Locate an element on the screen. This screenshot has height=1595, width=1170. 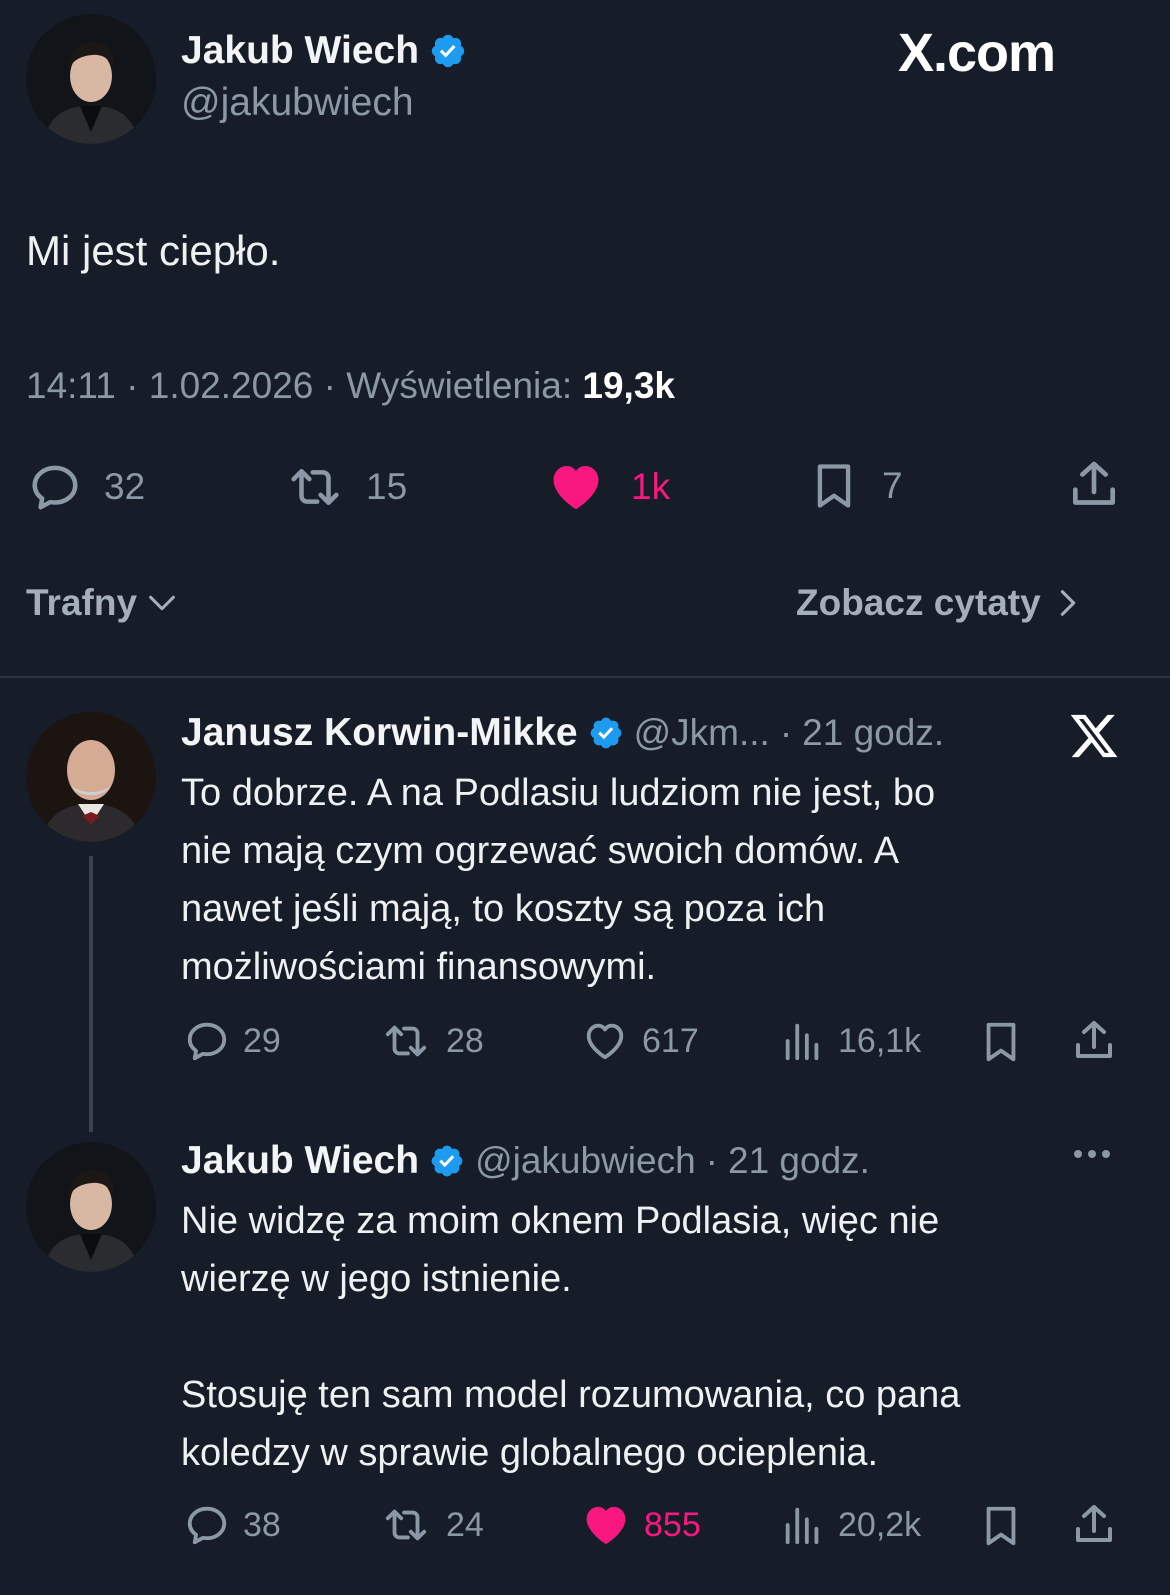
thread-connector-line is located at coordinates (91, 994).